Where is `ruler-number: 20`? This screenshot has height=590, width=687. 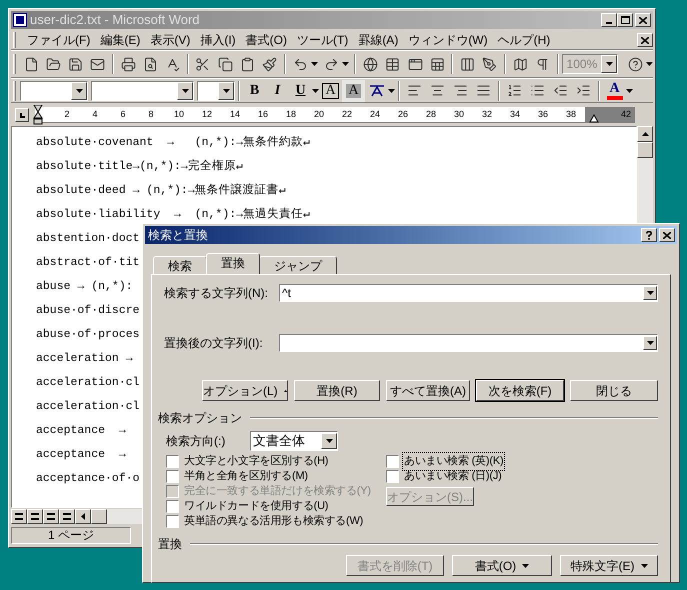
ruler-number: 20 is located at coordinates (318, 114).